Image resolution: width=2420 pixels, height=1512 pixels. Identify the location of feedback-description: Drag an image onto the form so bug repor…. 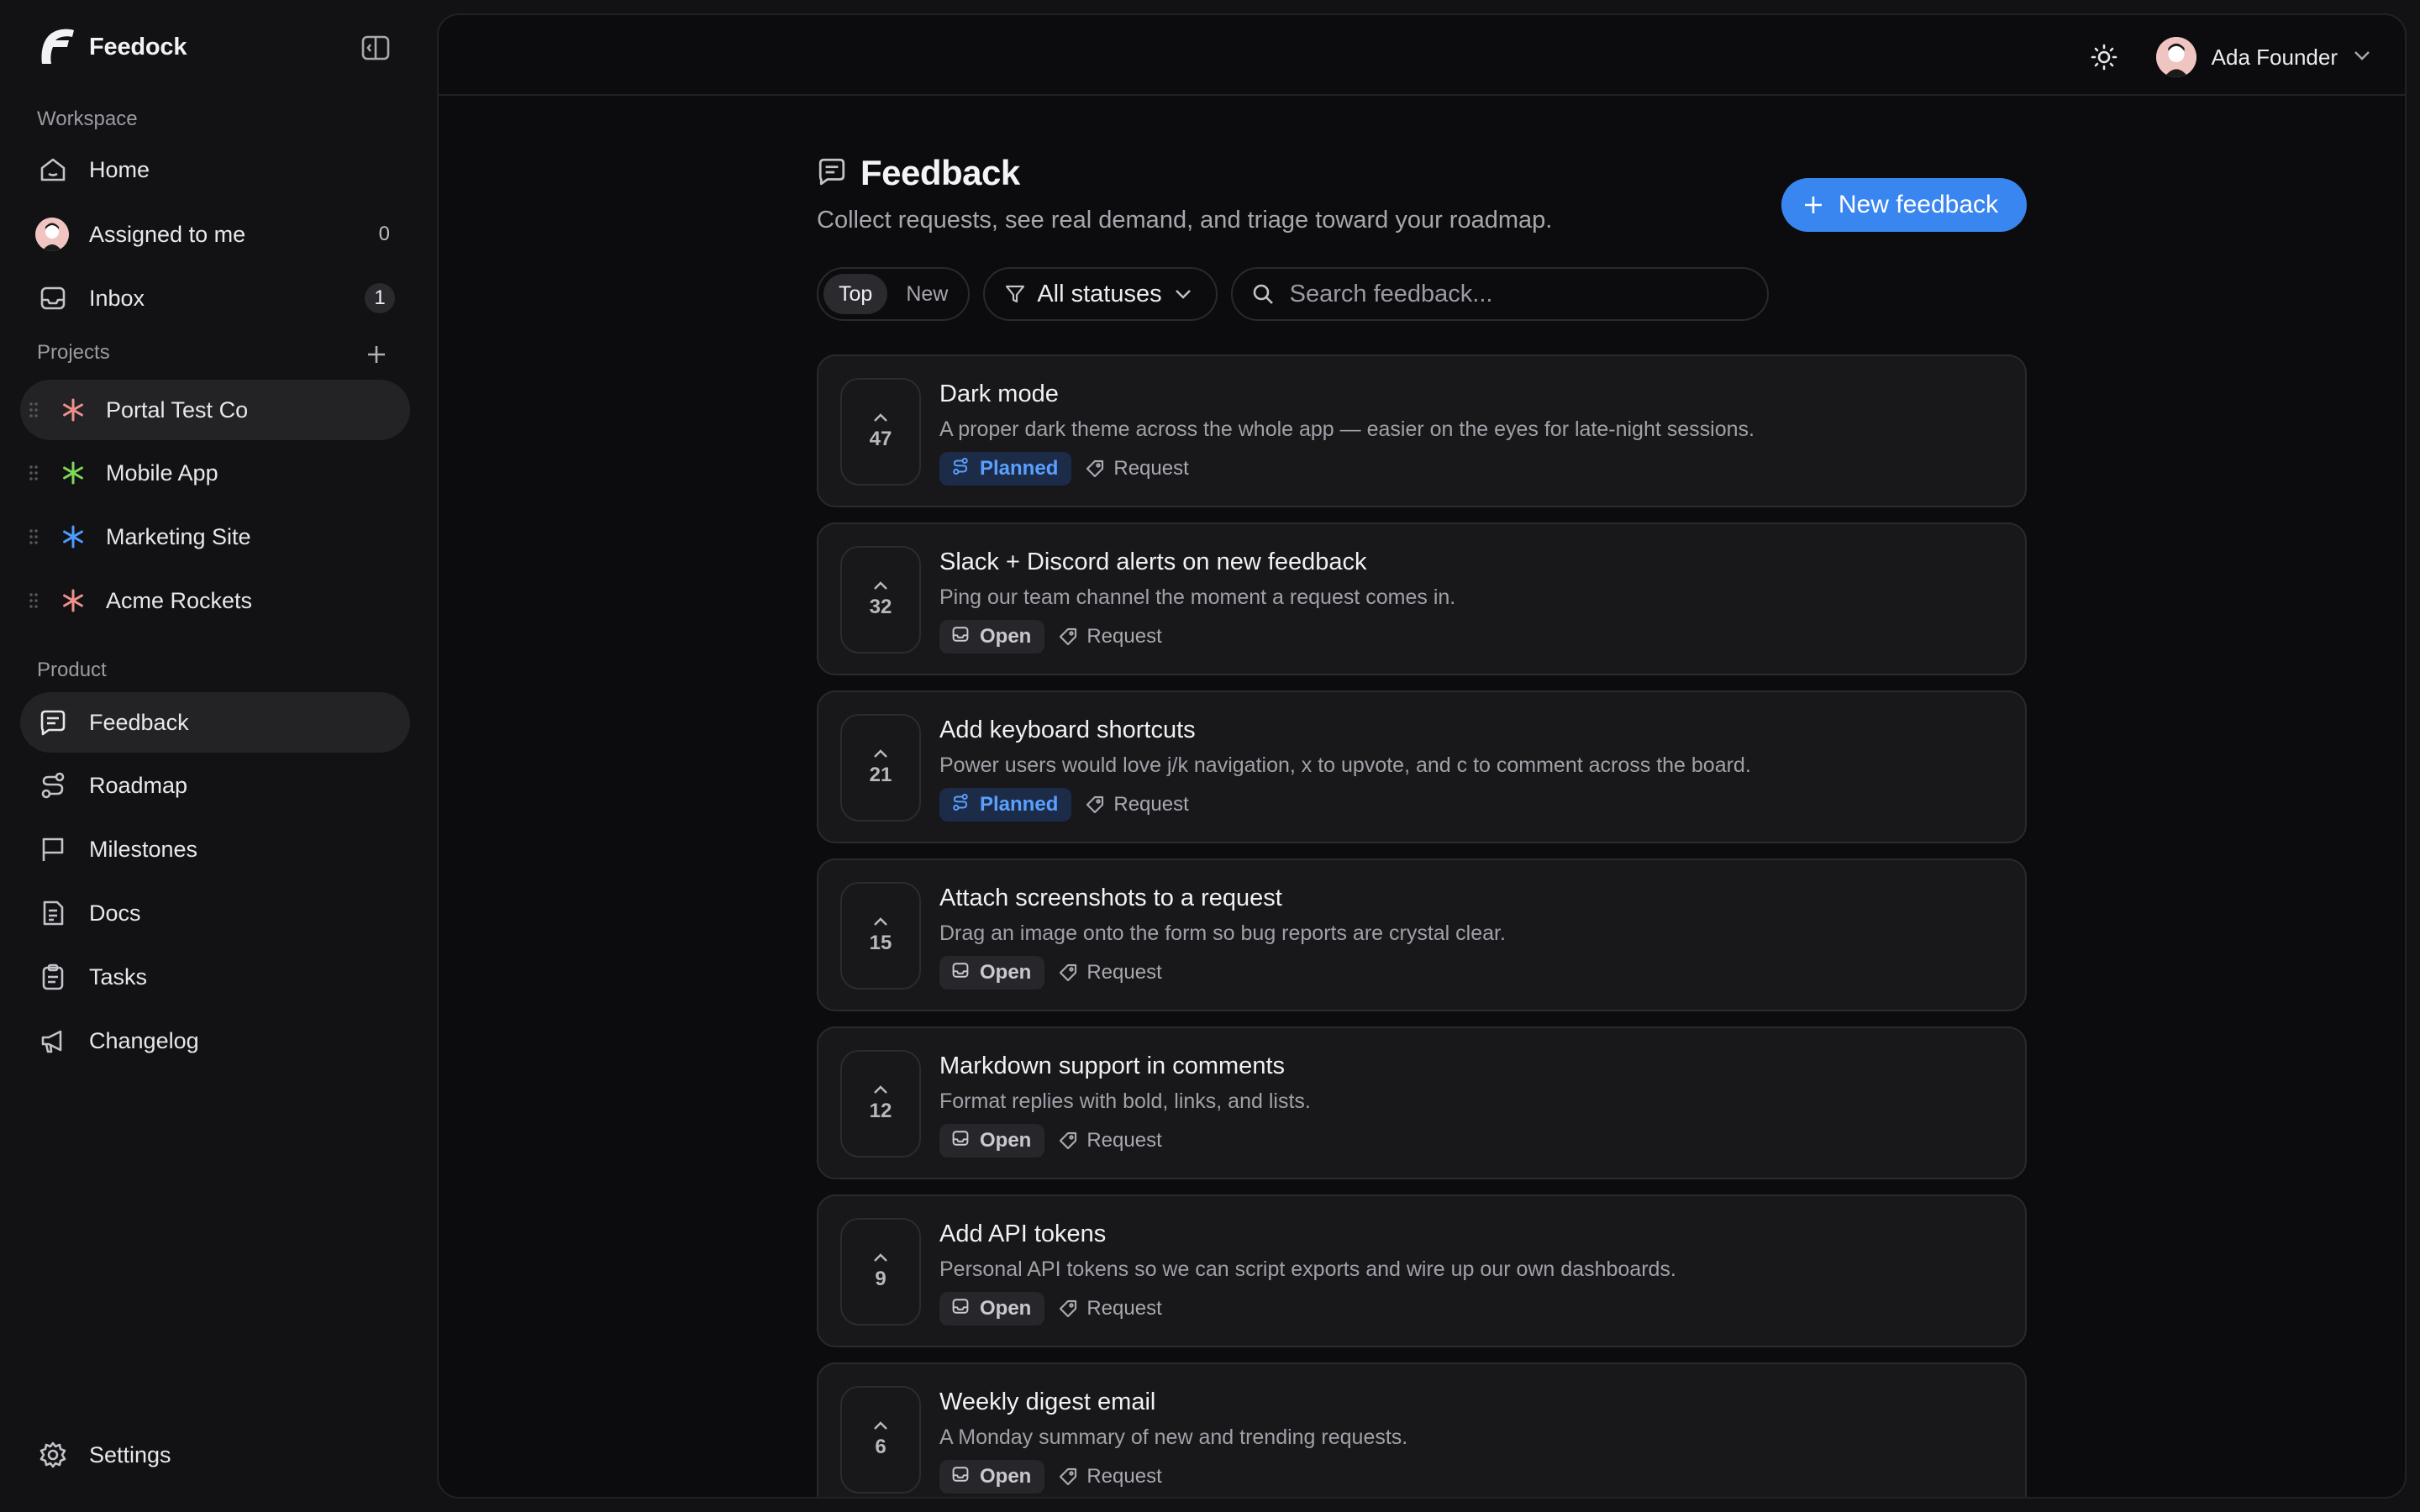
(1223, 933).